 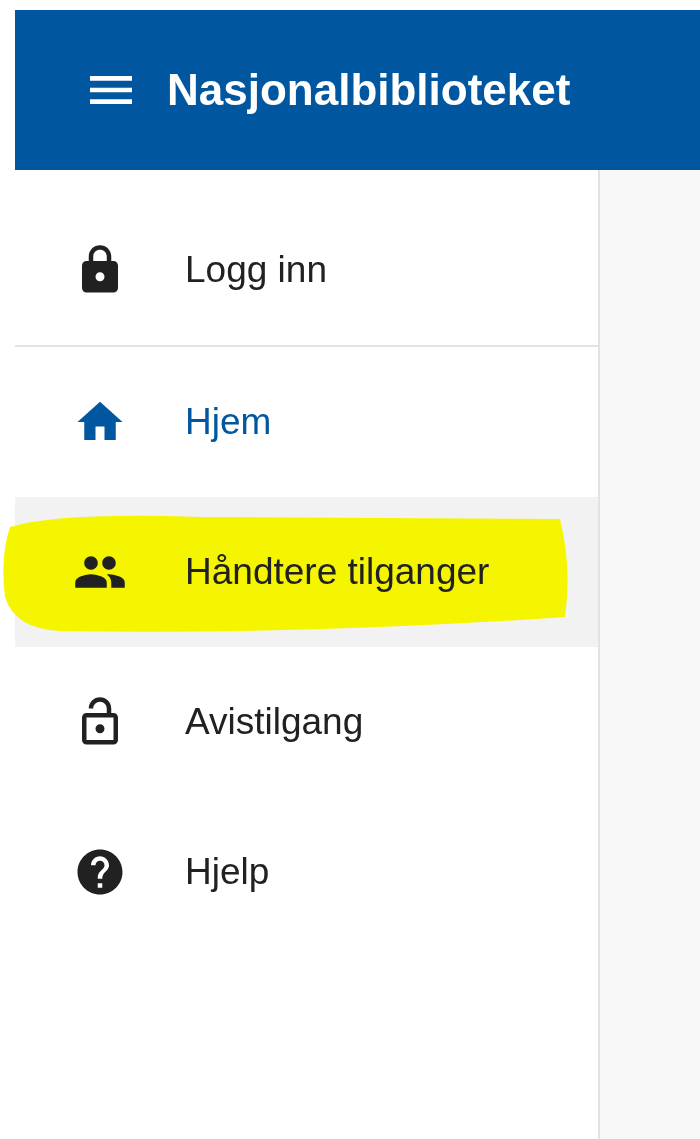 I want to click on menu-item: Avistilgang, so click(x=306, y=722).